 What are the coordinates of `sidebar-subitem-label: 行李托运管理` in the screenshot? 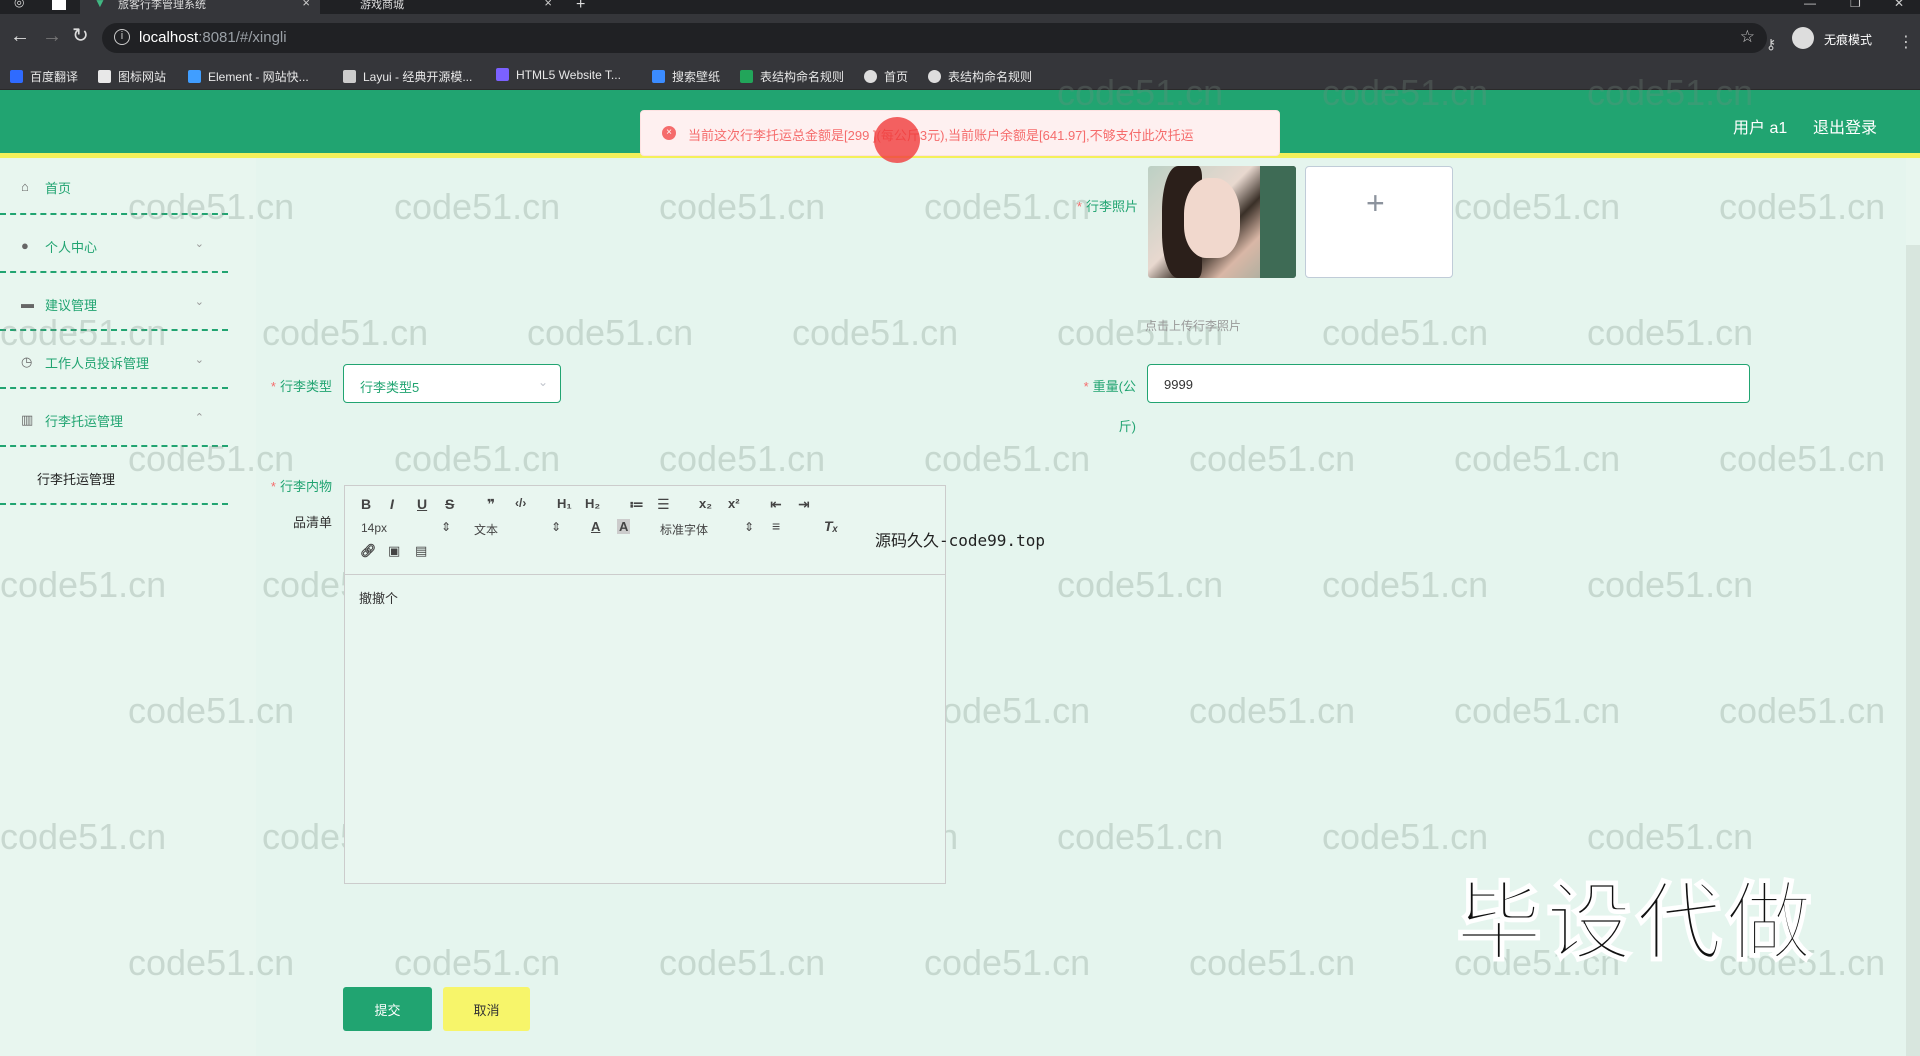 It's located at (76, 479).